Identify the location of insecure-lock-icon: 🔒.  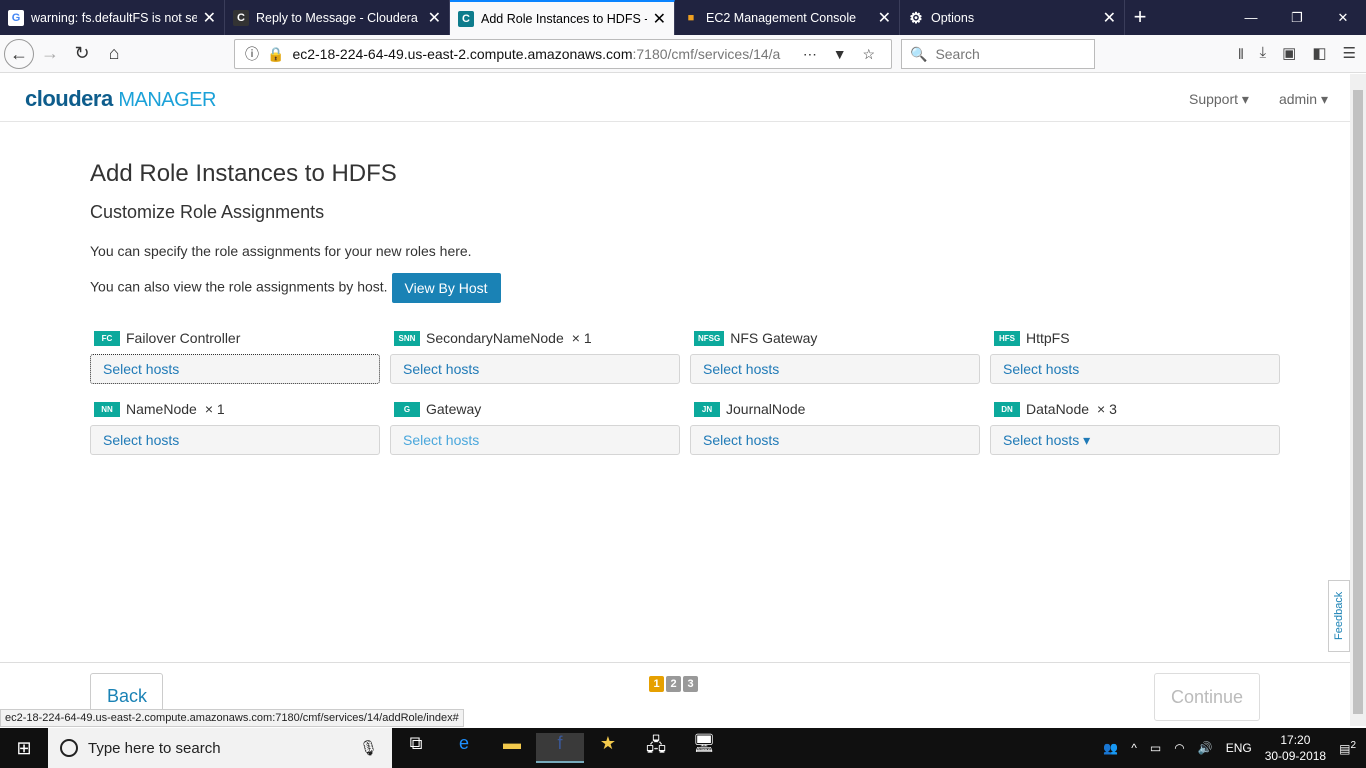
(276, 53).